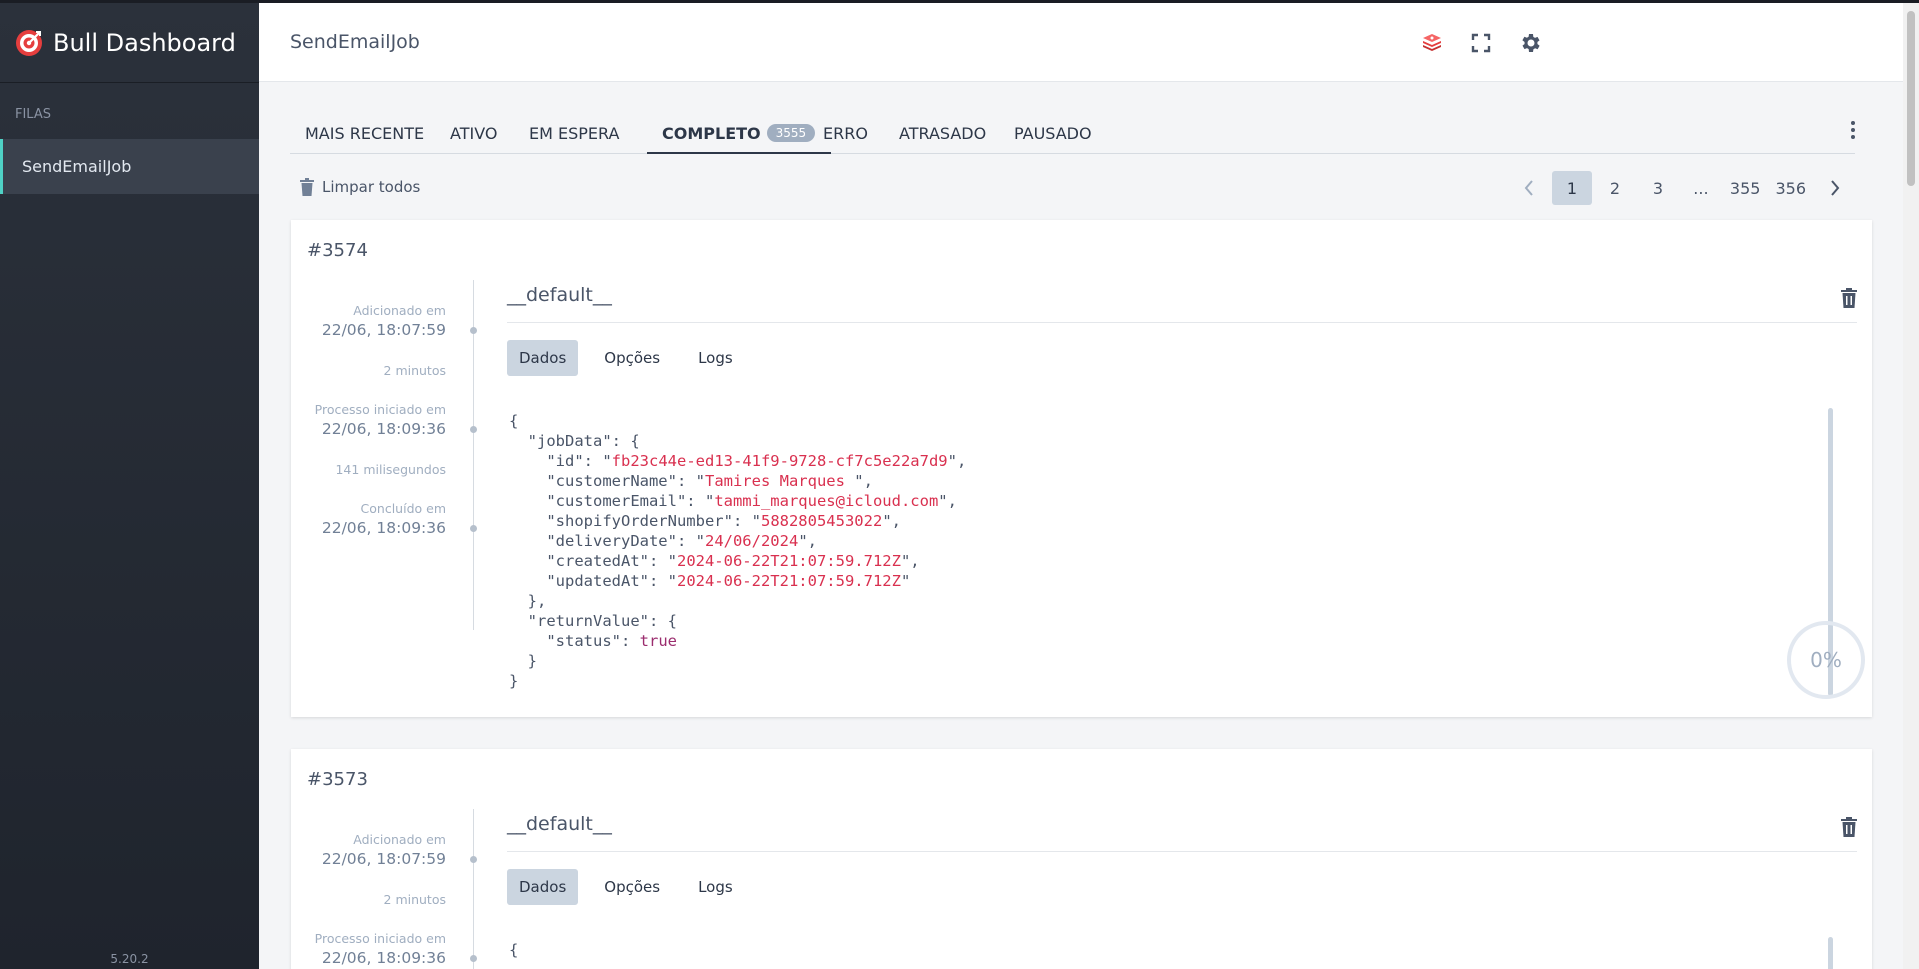  I want to click on toolbar: Limpar todos 1 2 3 ... 355 356, so click(1072, 190).